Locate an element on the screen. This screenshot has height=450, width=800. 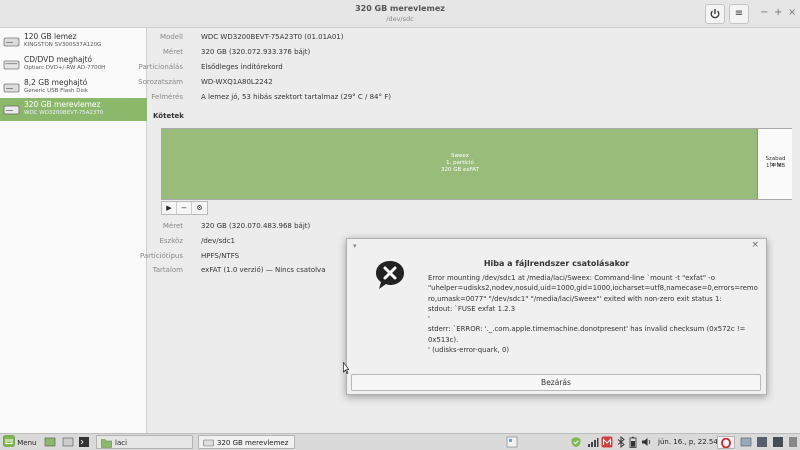
detail-value: exFAT (1.0 verzió) — Nincs csatolva is located at coordinates (263, 270).